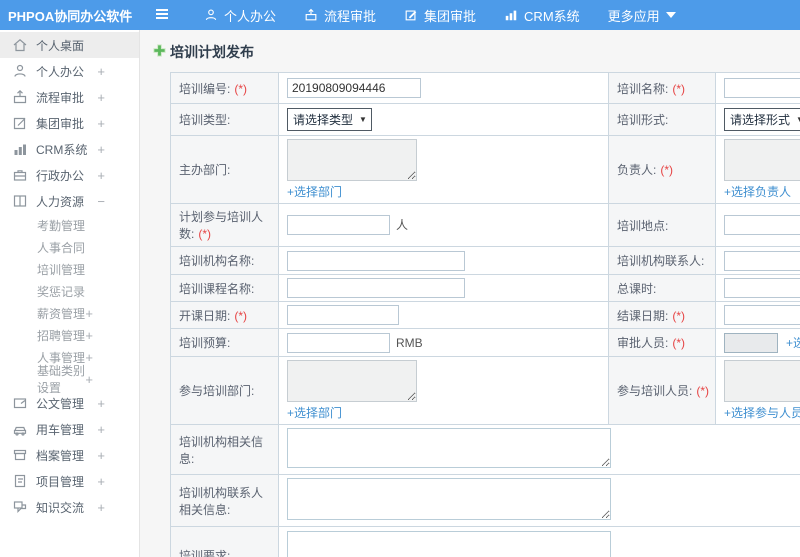 This screenshot has height=557, width=800. What do you see at coordinates (642, 15) in the screenshot?
I see `nav-more-apps: 更多应用` at bounding box center [642, 15].